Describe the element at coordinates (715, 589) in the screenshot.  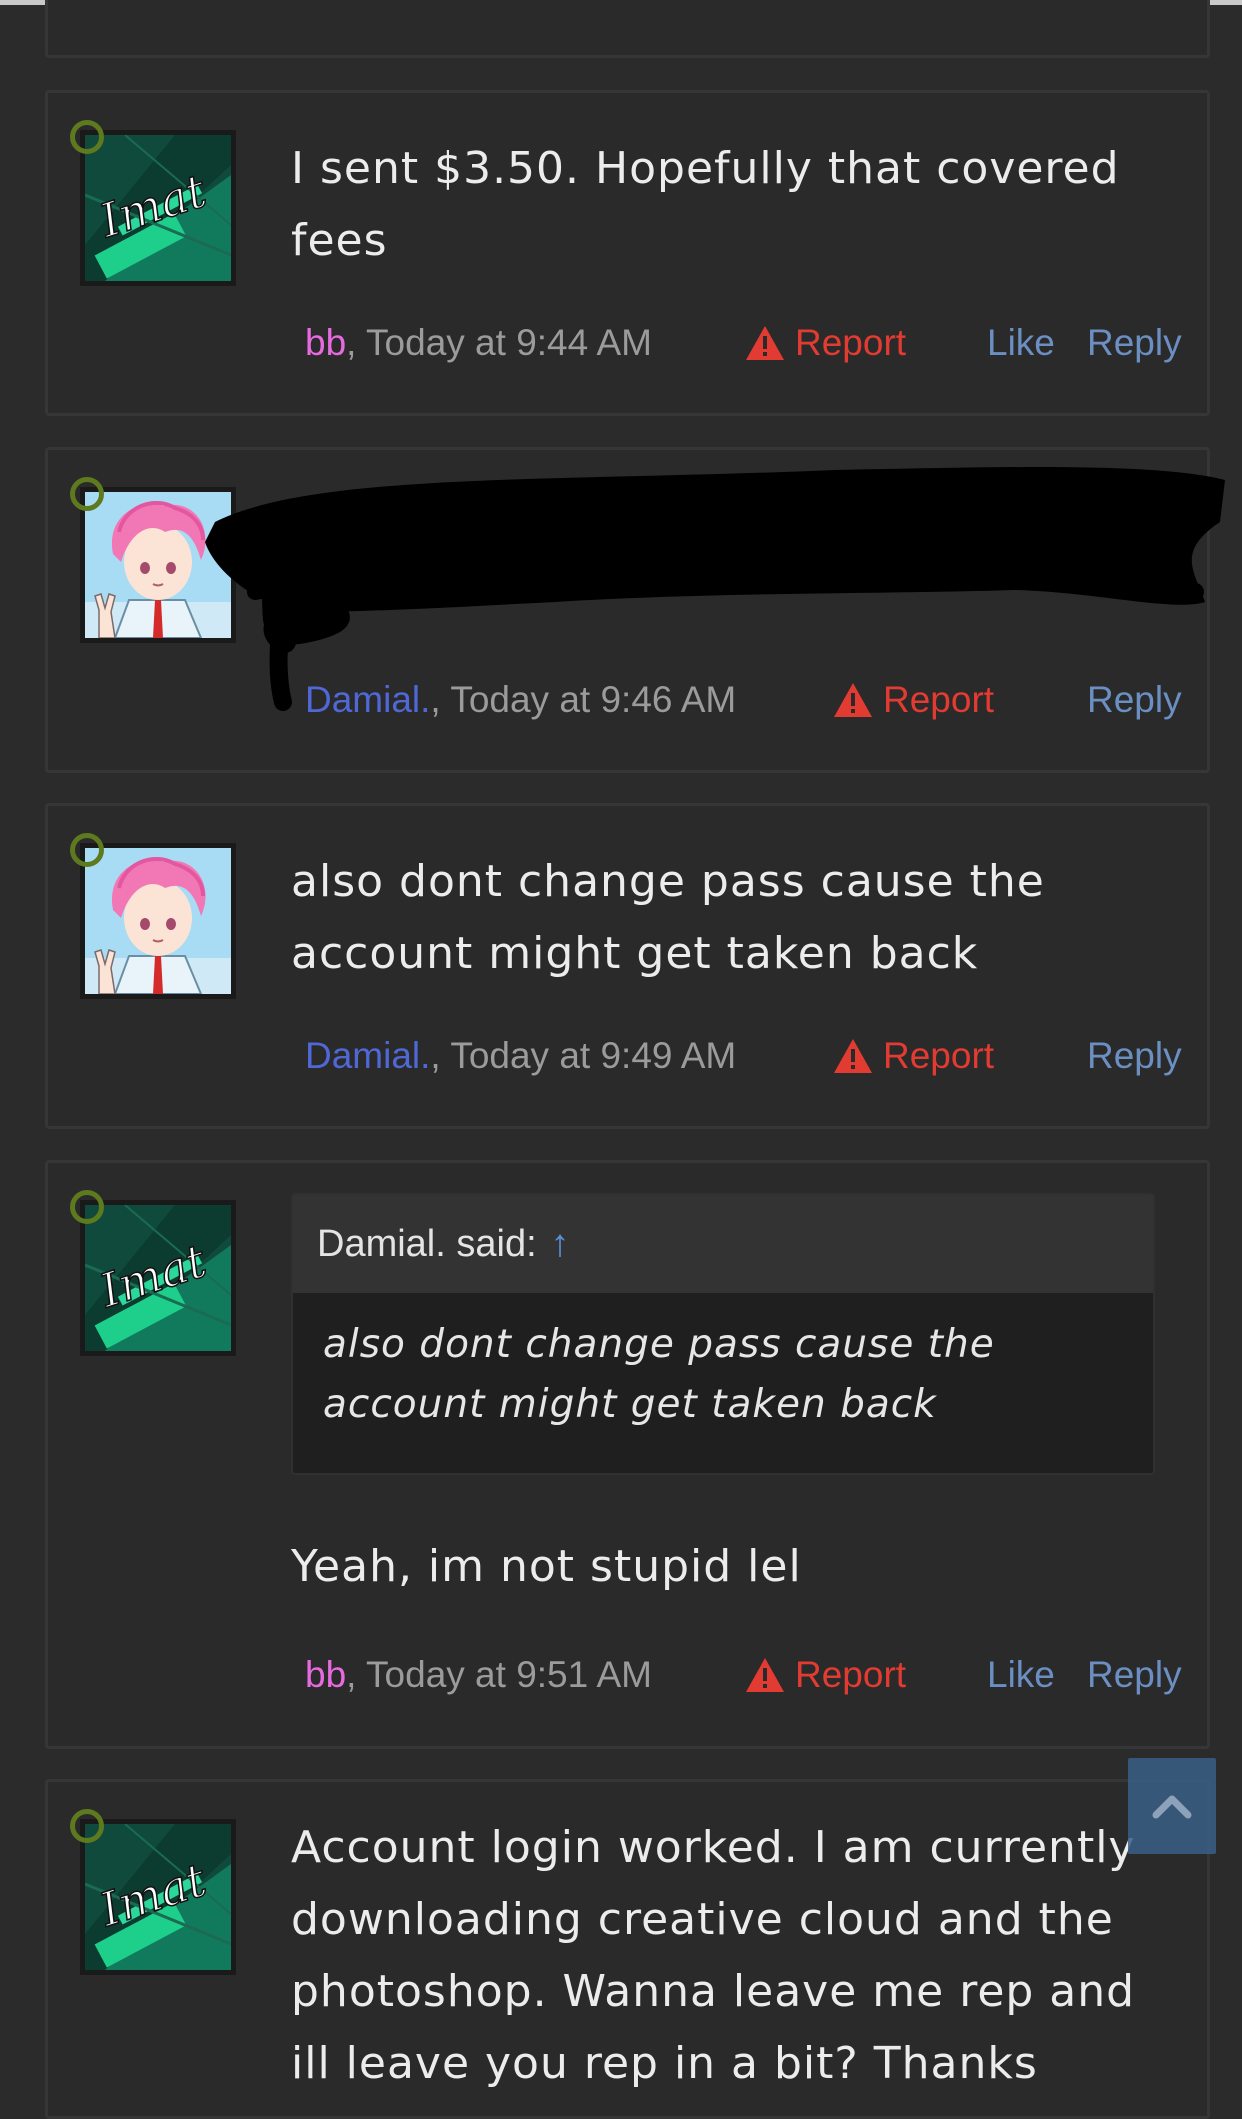
I see `redaction-scribble` at that location.